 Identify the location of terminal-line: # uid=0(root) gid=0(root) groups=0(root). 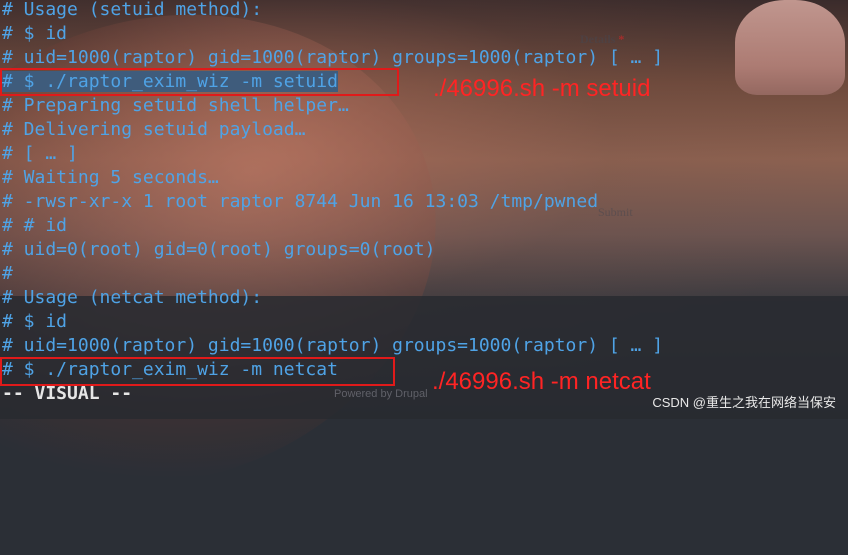
(219, 249).